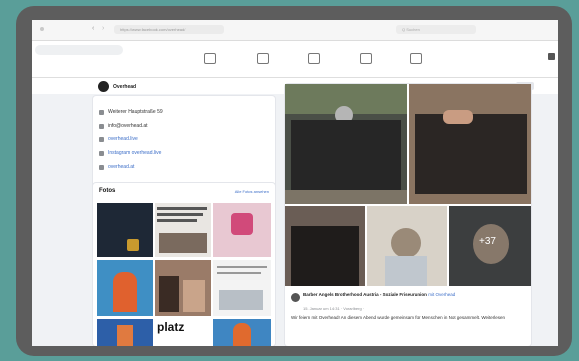  What do you see at coordinates (93, 28) in the screenshot?
I see `back-icon: ‹` at bounding box center [93, 28].